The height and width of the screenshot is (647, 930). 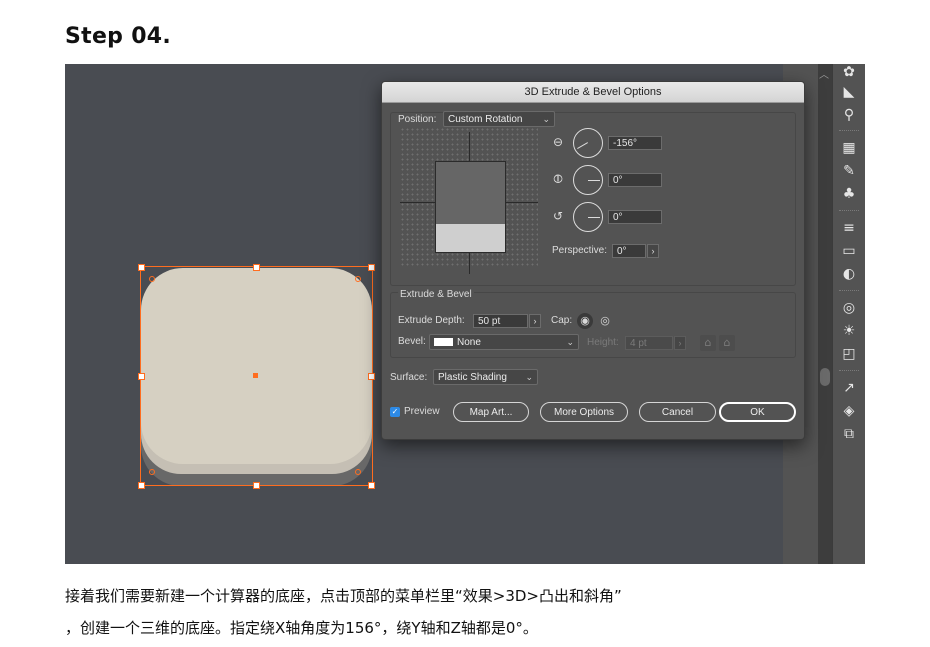 What do you see at coordinates (849, 92) in the screenshot?
I see `gradient-icon: ◣` at bounding box center [849, 92].